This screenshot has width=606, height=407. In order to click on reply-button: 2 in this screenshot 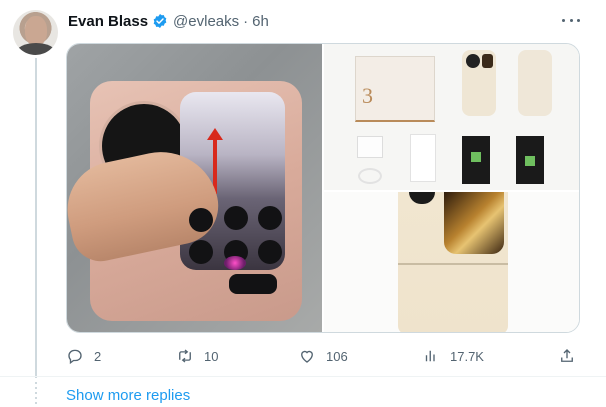, I will do `click(83, 356)`.